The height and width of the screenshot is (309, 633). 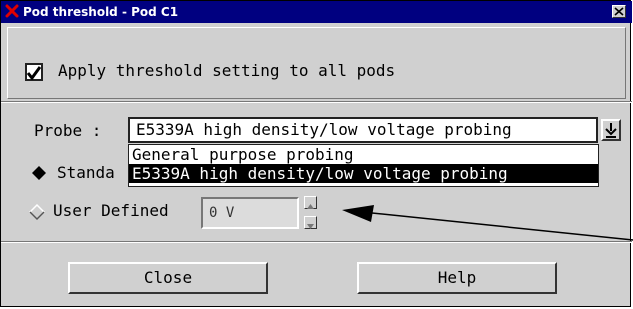 What do you see at coordinates (12, 11) in the screenshot?
I see `red-x-icon` at bounding box center [12, 11].